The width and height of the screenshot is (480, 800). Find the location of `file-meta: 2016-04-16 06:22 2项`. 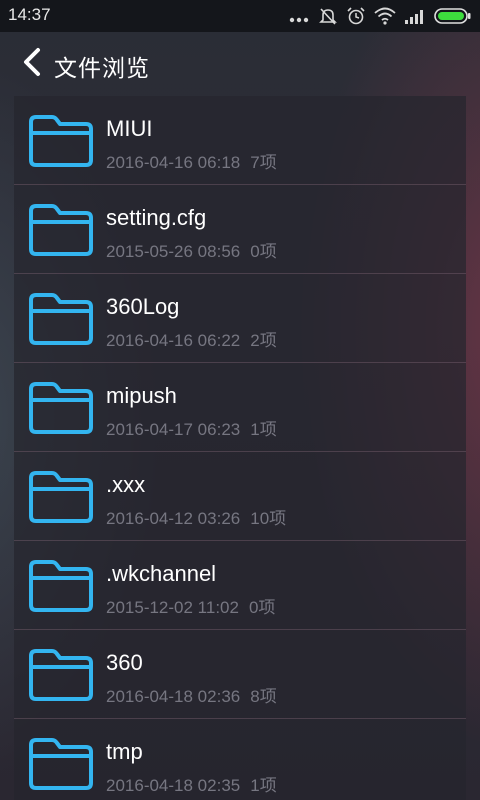

file-meta: 2016-04-16 06:22 2项 is located at coordinates (191, 338).